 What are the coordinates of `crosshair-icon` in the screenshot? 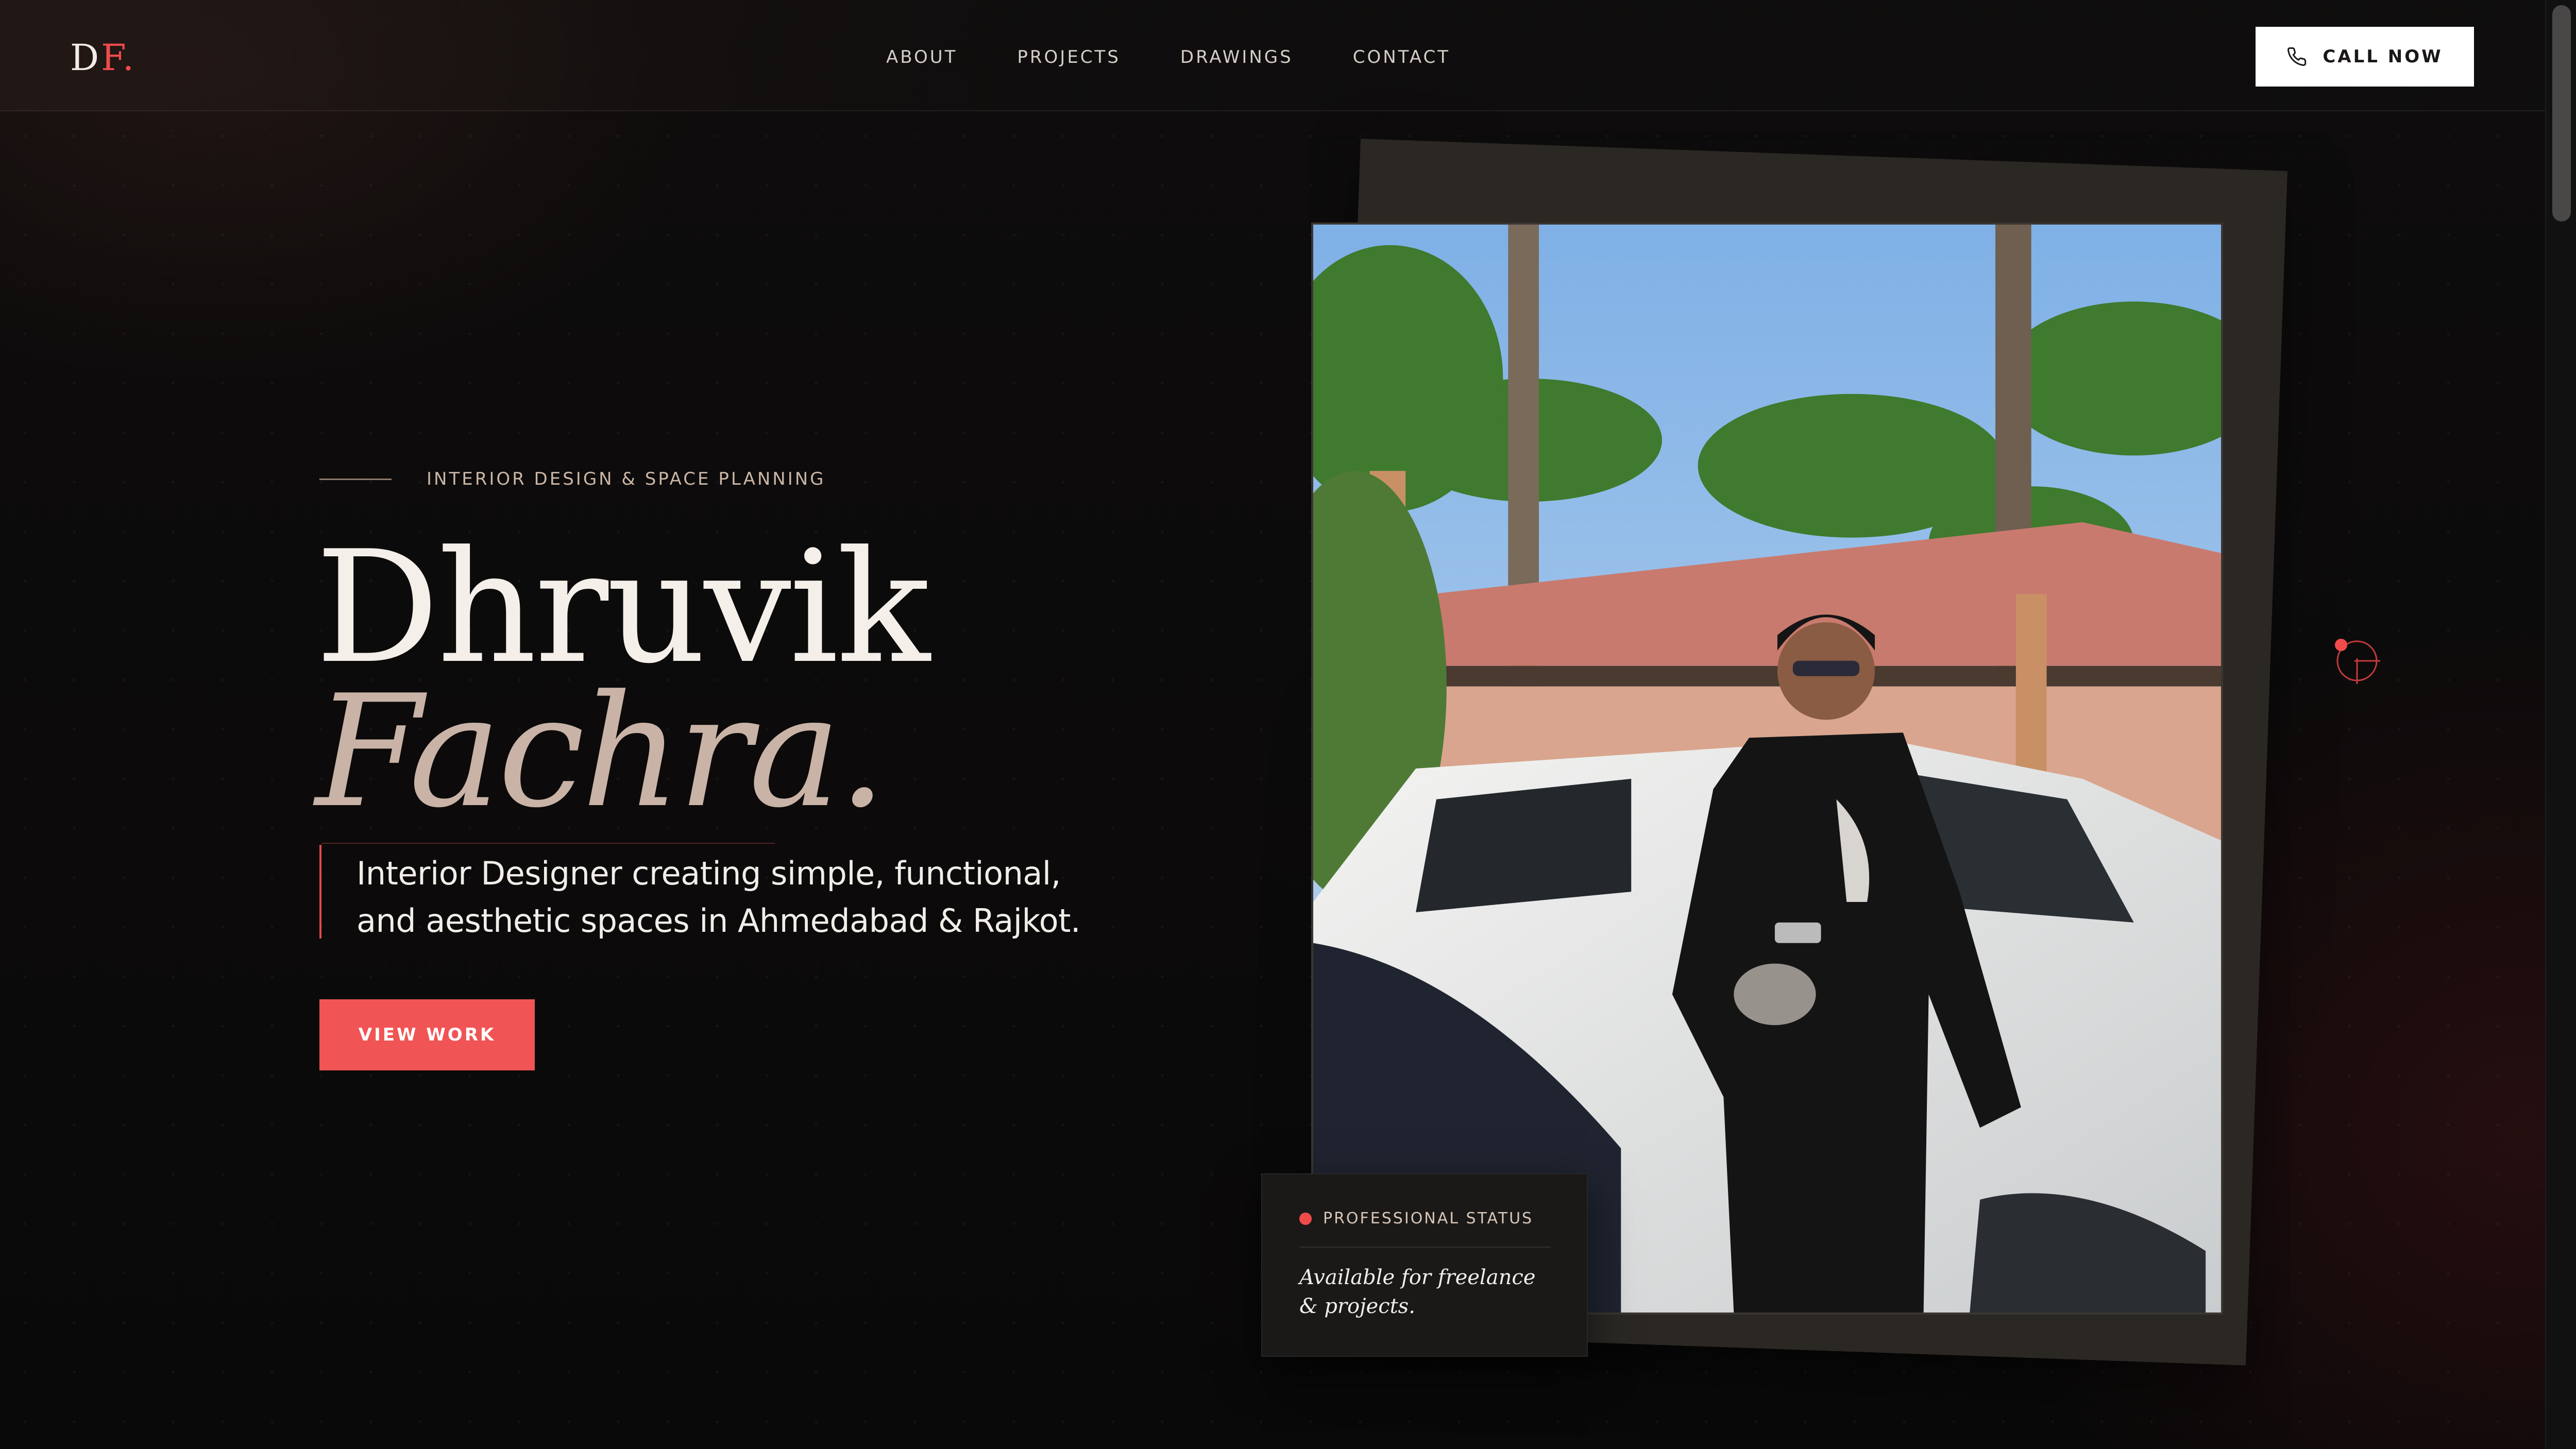 It's located at (2357, 661).